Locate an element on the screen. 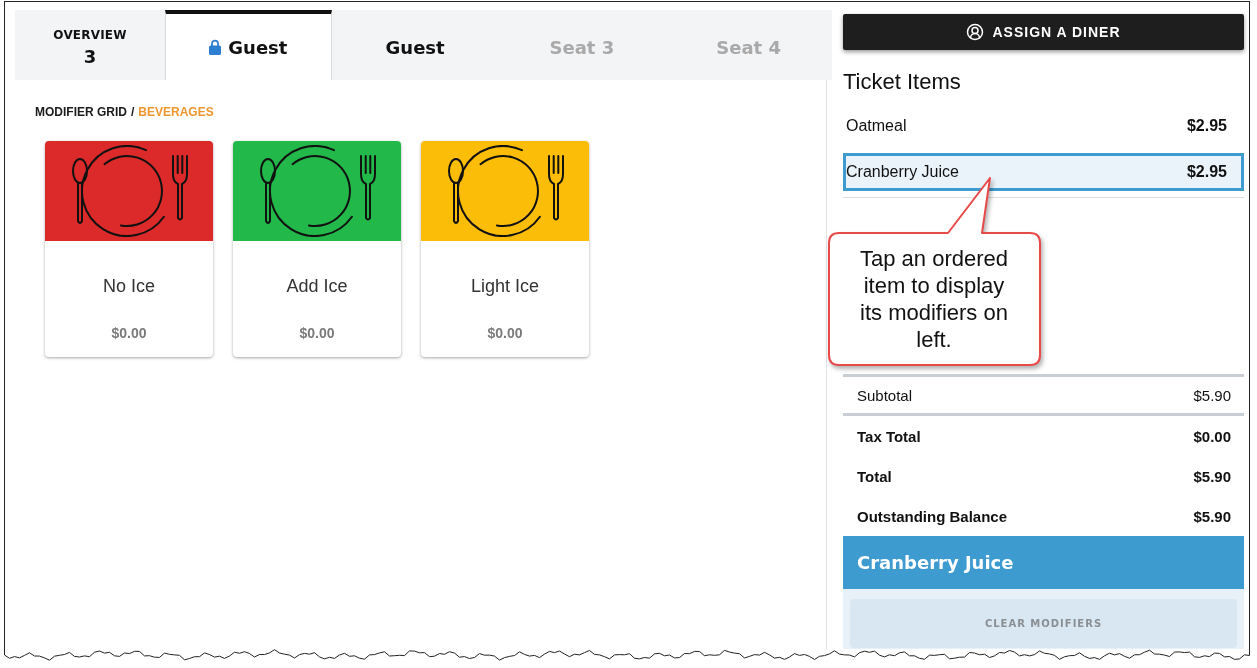  modifier-card: No Ice $0.00 is located at coordinates (129, 249).